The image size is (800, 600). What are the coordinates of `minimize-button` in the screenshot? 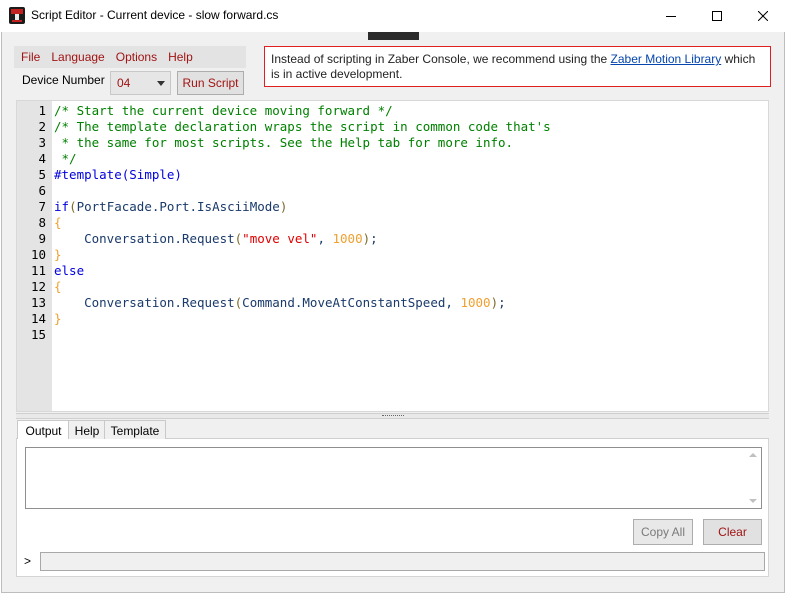 It's located at (671, 15).